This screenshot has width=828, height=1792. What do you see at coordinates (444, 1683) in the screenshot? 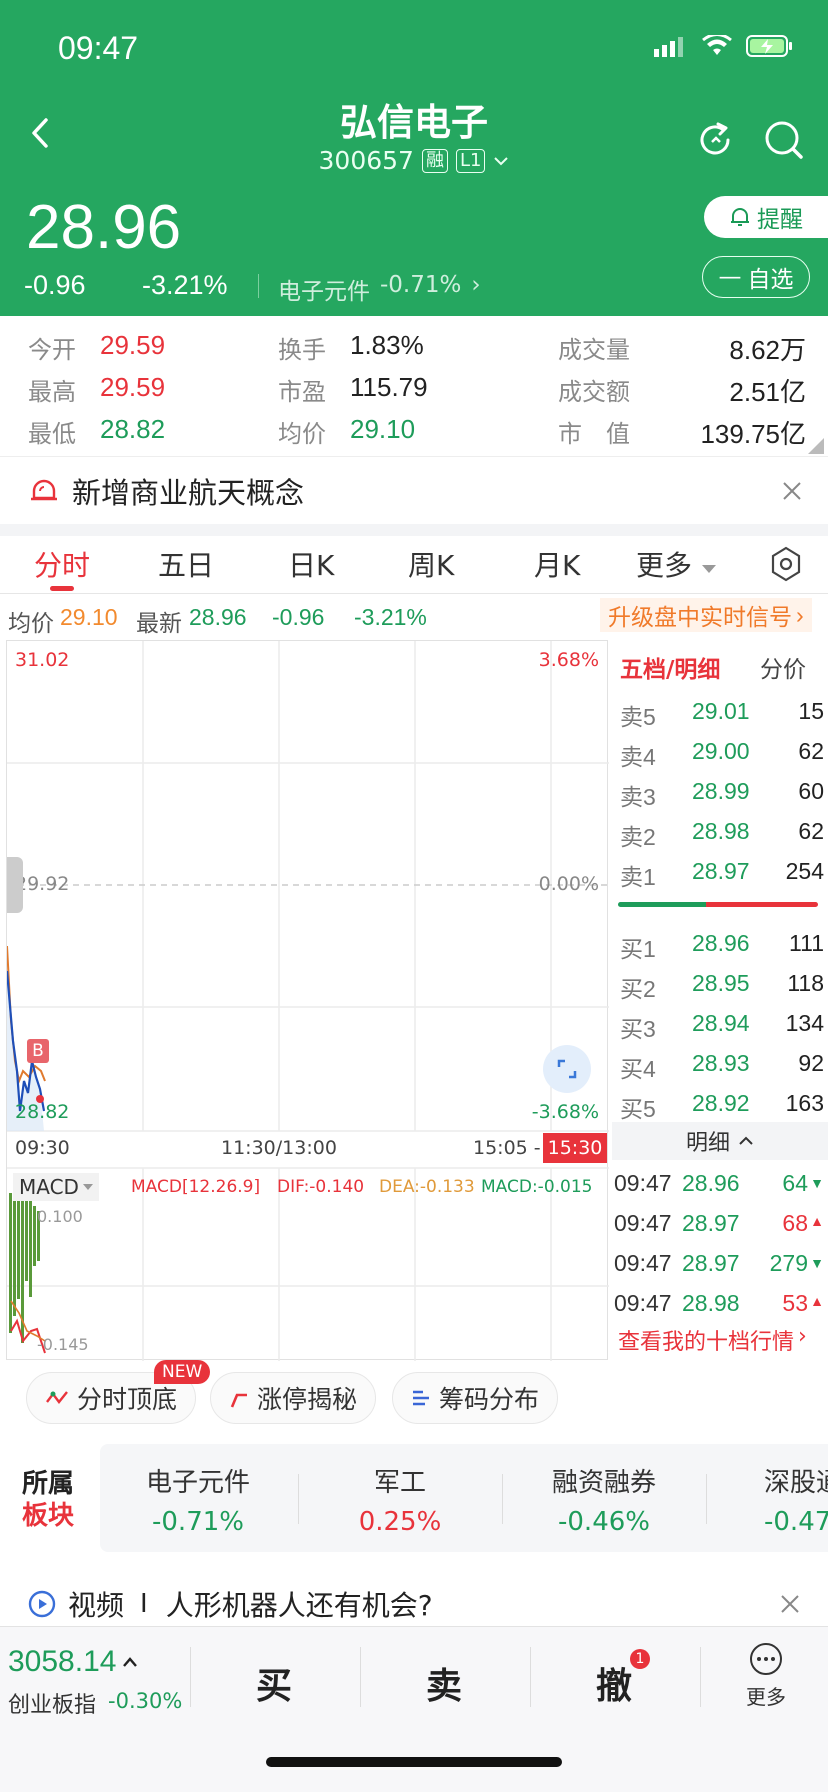
I see `sell-button: 卖` at bounding box center [444, 1683].